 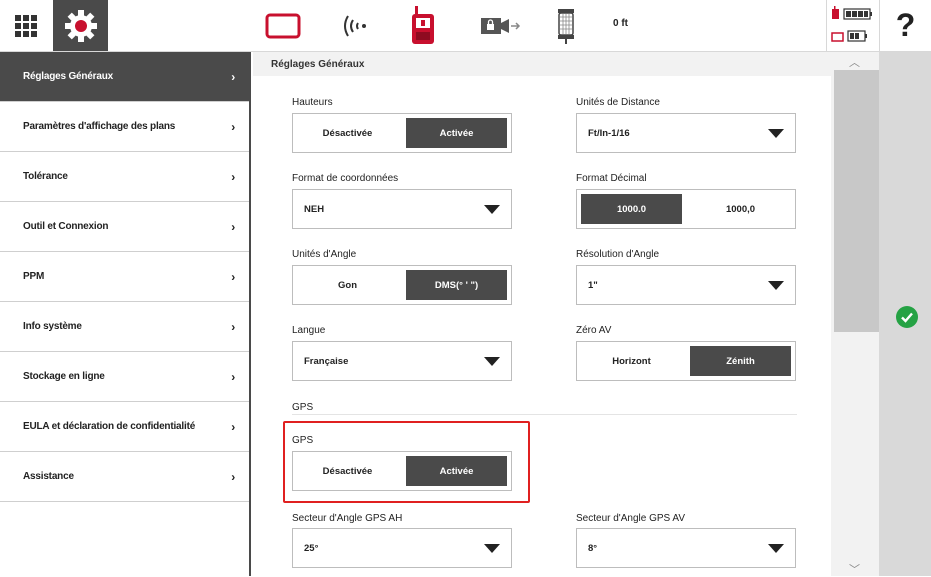 What do you see at coordinates (314, 209) in the screenshot?
I see `coord-format-value: NEH` at bounding box center [314, 209].